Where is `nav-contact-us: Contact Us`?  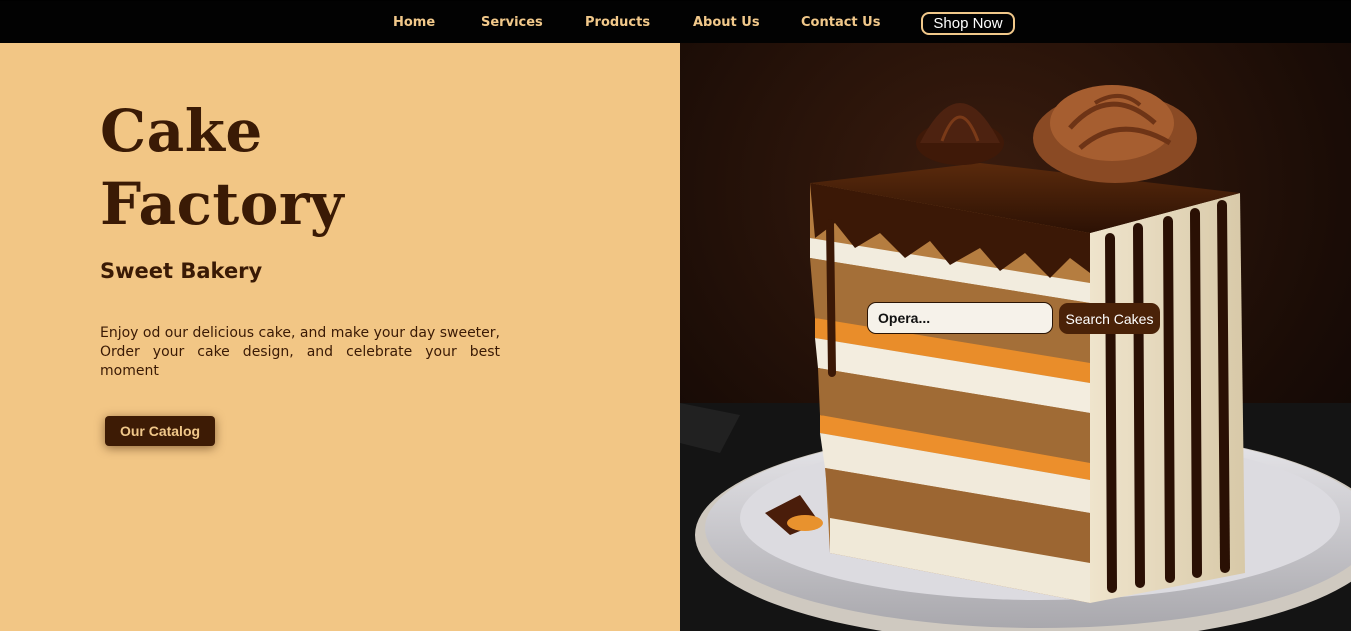 nav-contact-us: Contact Us is located at coordinates (840, 22).